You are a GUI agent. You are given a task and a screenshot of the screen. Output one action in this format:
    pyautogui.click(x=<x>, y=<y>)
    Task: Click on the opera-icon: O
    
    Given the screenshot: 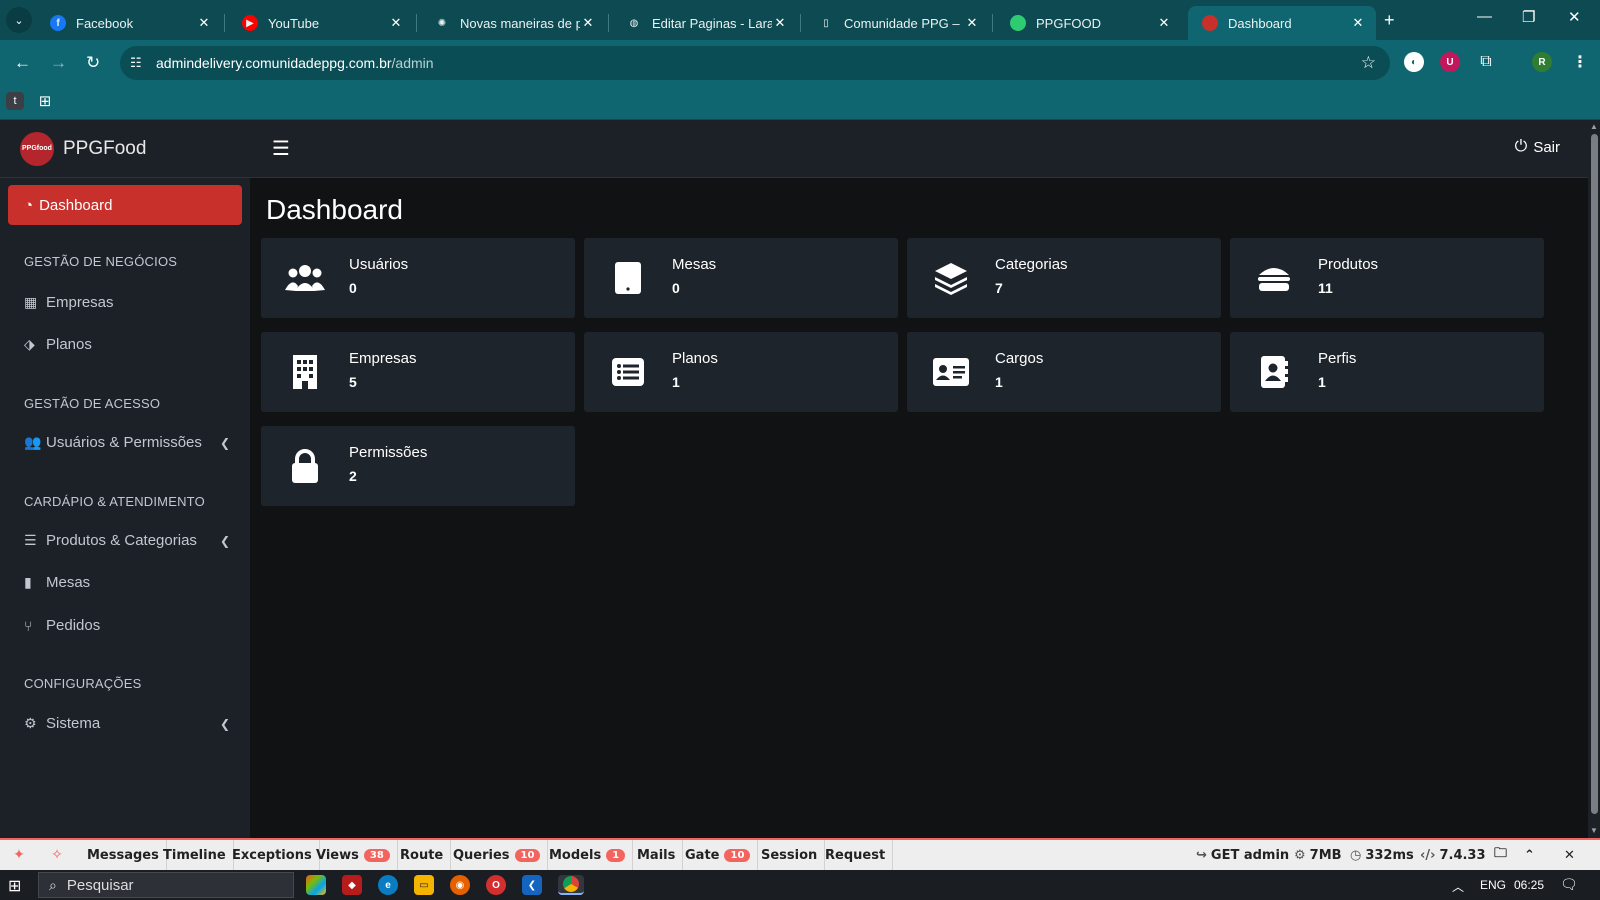 What is the action you would take?
    pyautogui.click(x=496, y=885)
    